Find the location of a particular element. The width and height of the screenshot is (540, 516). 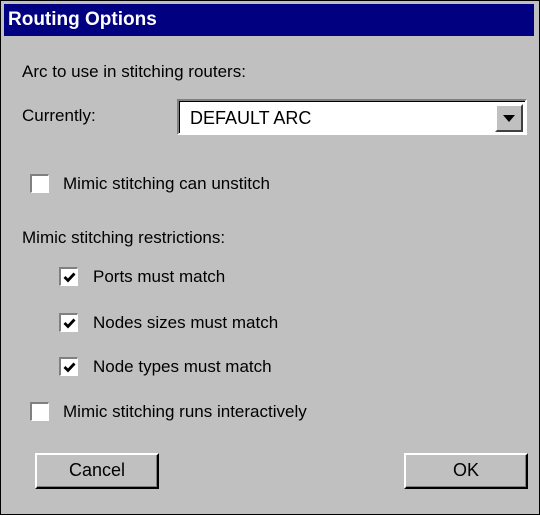

node-sizes-match-label: Nodes sizes must match is located at coordinates (185, 323).